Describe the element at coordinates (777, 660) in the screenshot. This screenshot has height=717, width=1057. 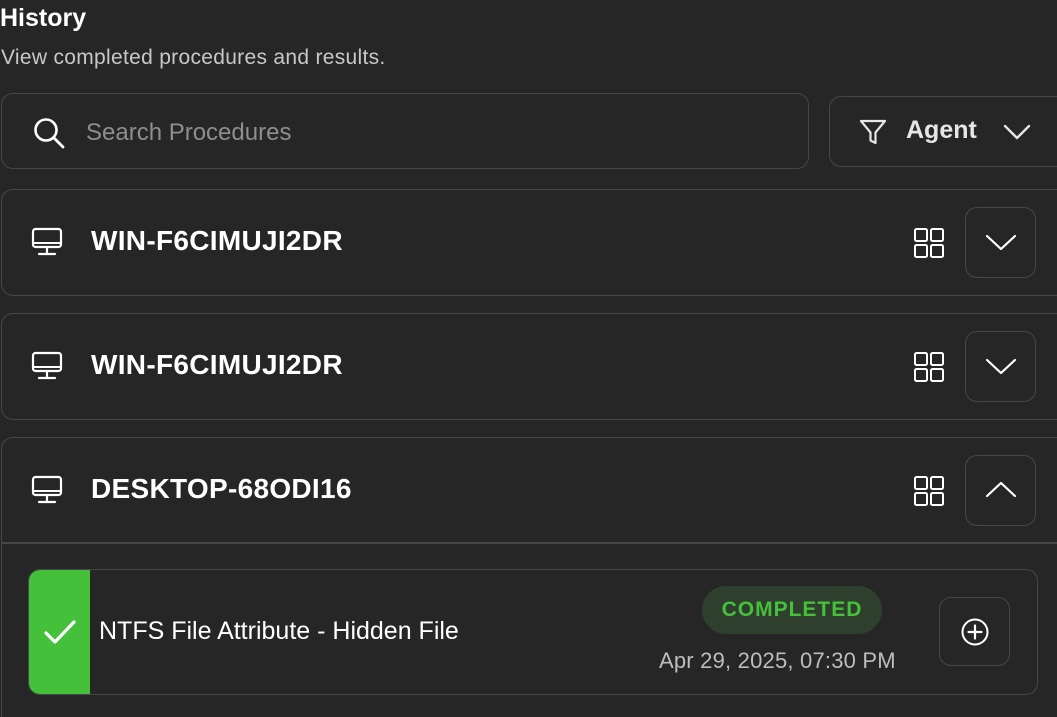
I see `procedure-date: Apr 29, 2025, 07:30 PM` at that location.